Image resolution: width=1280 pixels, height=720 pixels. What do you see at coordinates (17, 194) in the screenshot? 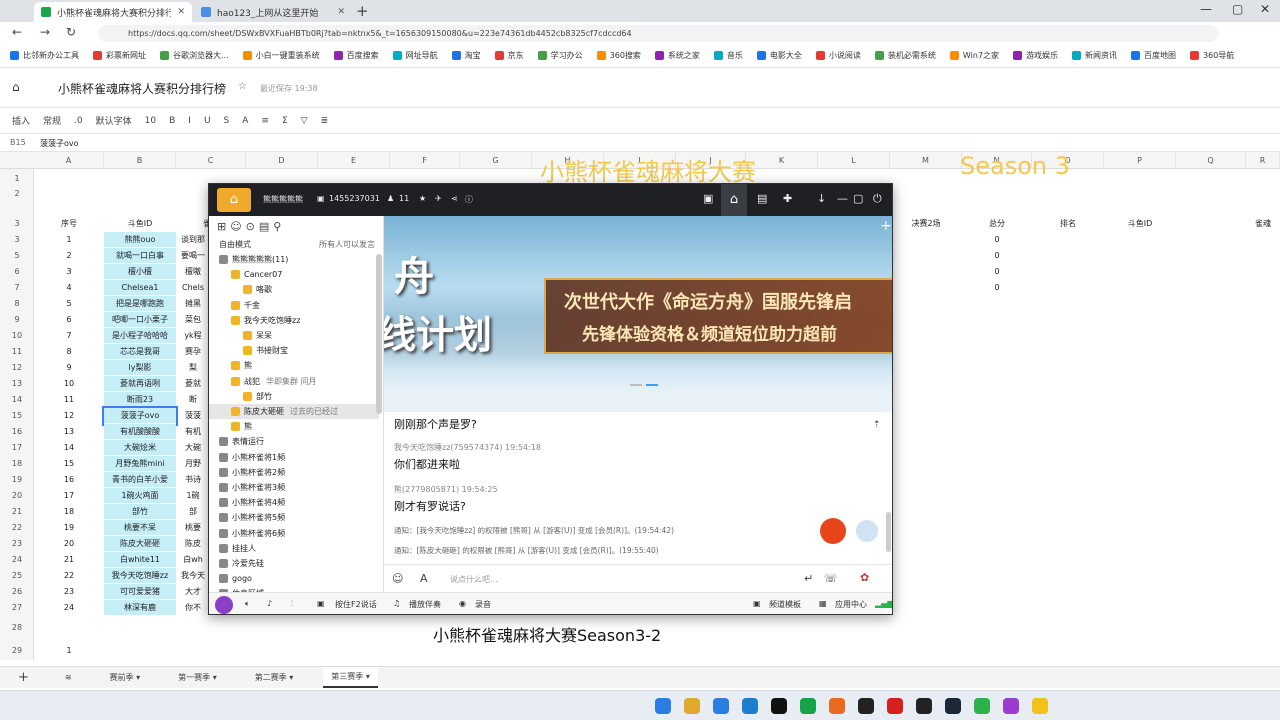
I see `row-number: 2` at bounding box center [17, 194].